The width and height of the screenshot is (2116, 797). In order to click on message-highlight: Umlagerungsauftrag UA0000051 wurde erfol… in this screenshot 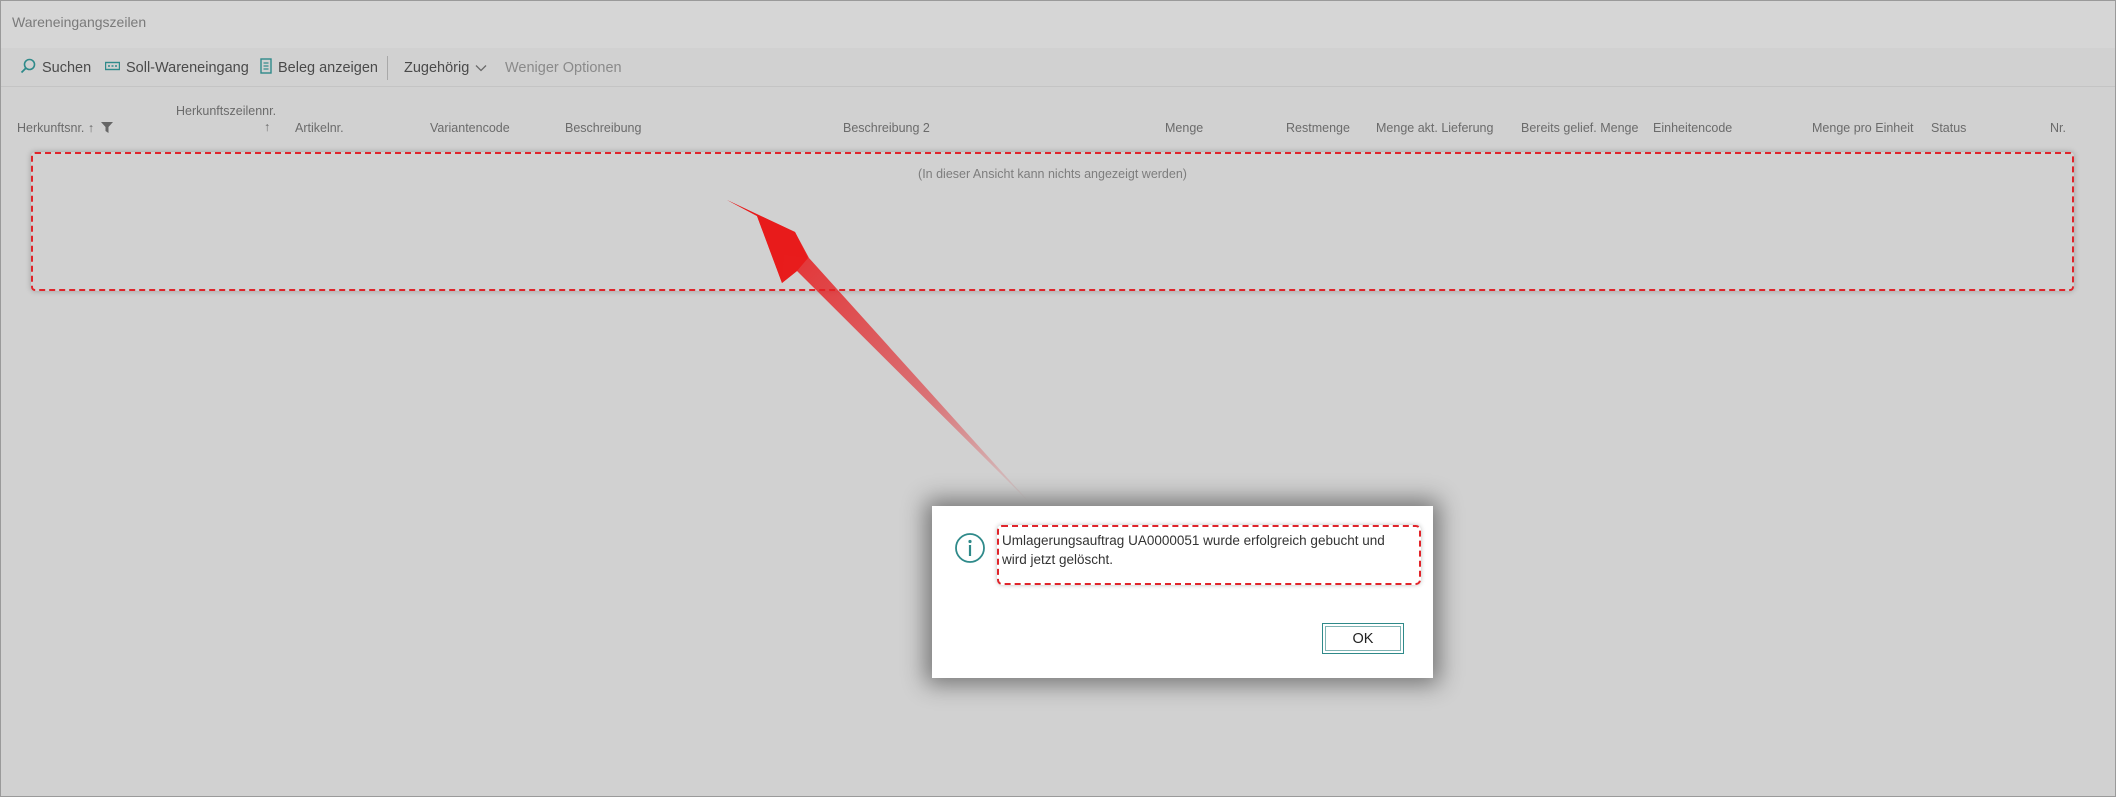, I will do `click(1209, 555)`.